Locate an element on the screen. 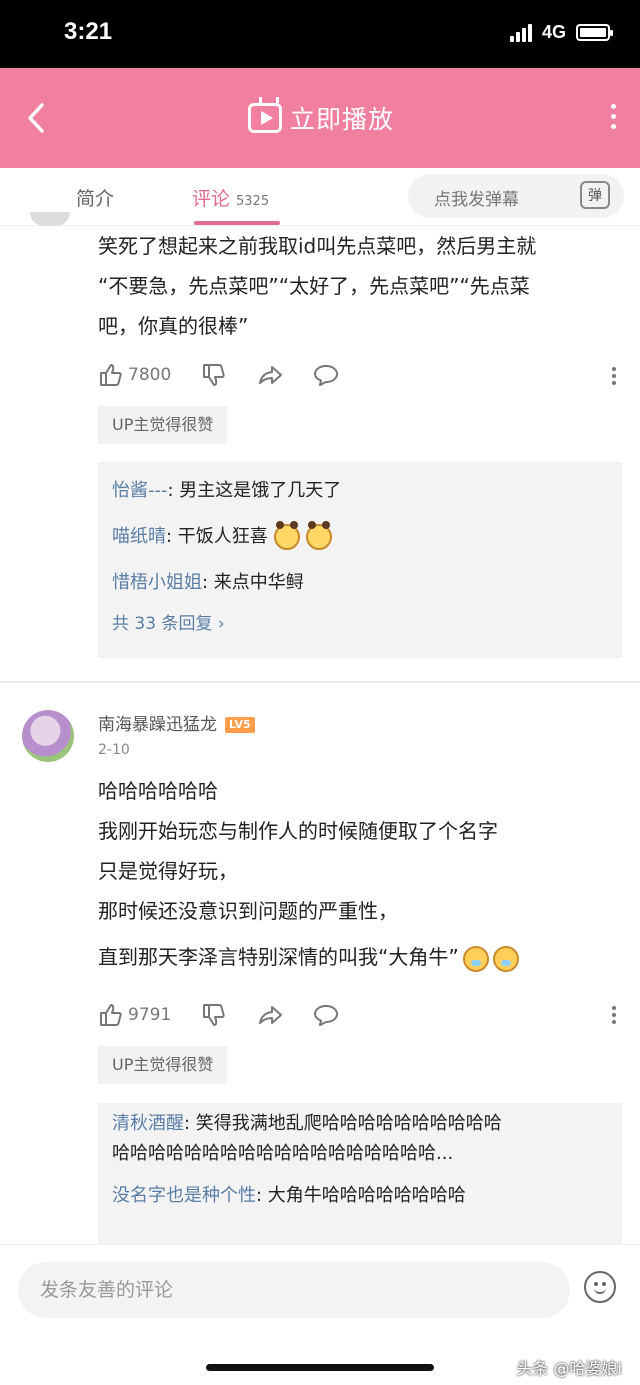 This screenshot has height=1385, width=640. like-button: 9791 is located at coordinates (134, 1015).